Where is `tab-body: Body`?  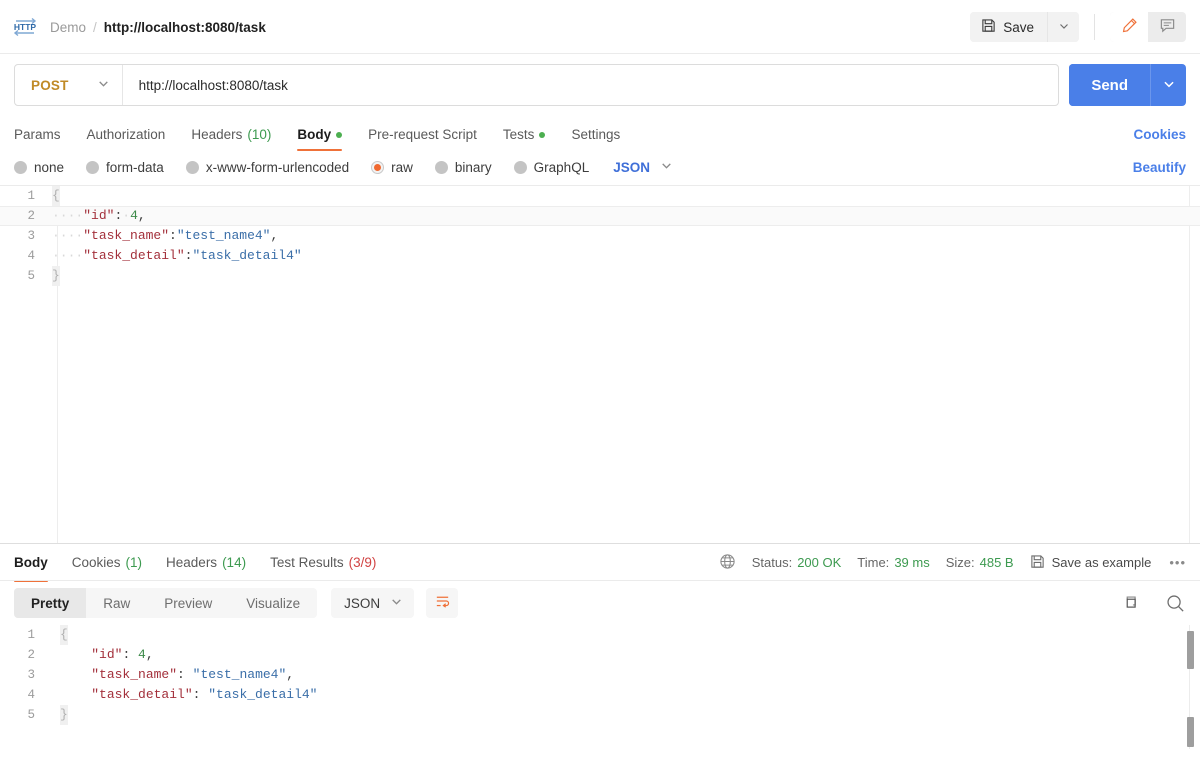
tab-body: Body is located at coordinates (320, 139).